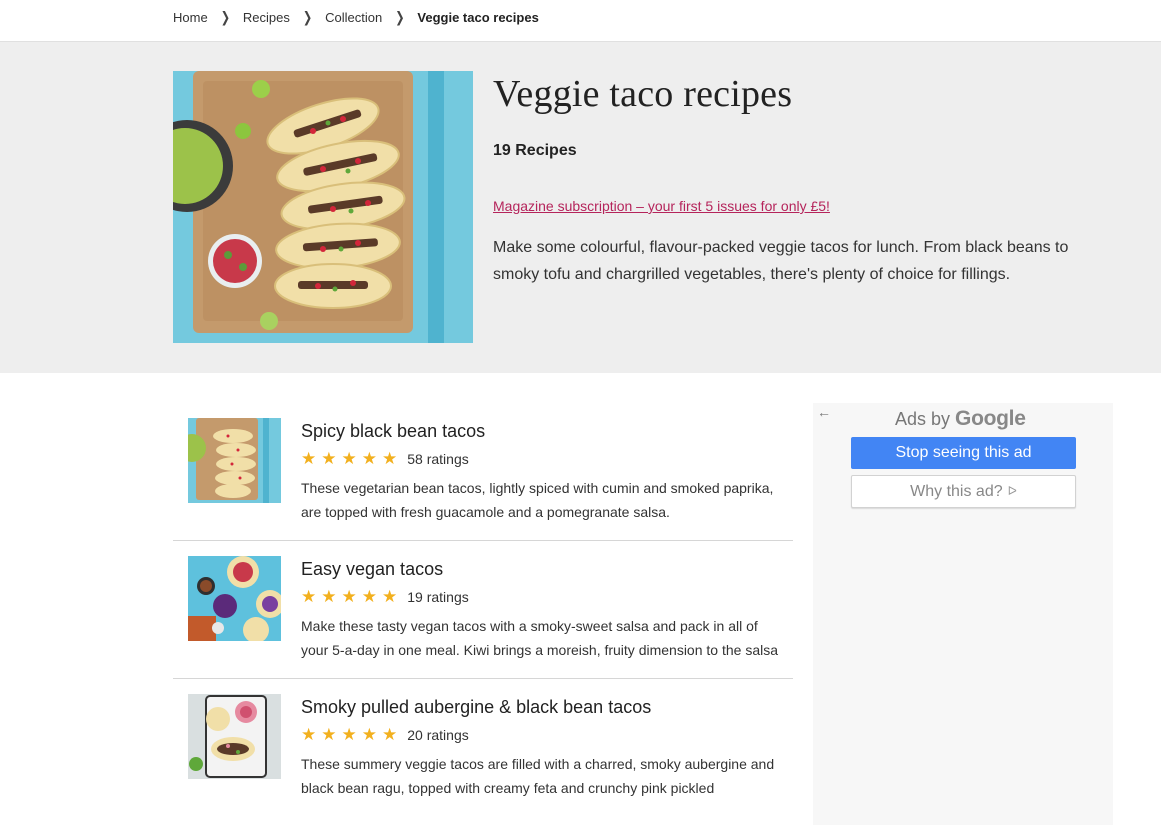 The image size is (1161, 825). Describe the element at coordinates (956, 491) in the screenshot. I see `why-this-ad-label: Why this ad?` at that location.